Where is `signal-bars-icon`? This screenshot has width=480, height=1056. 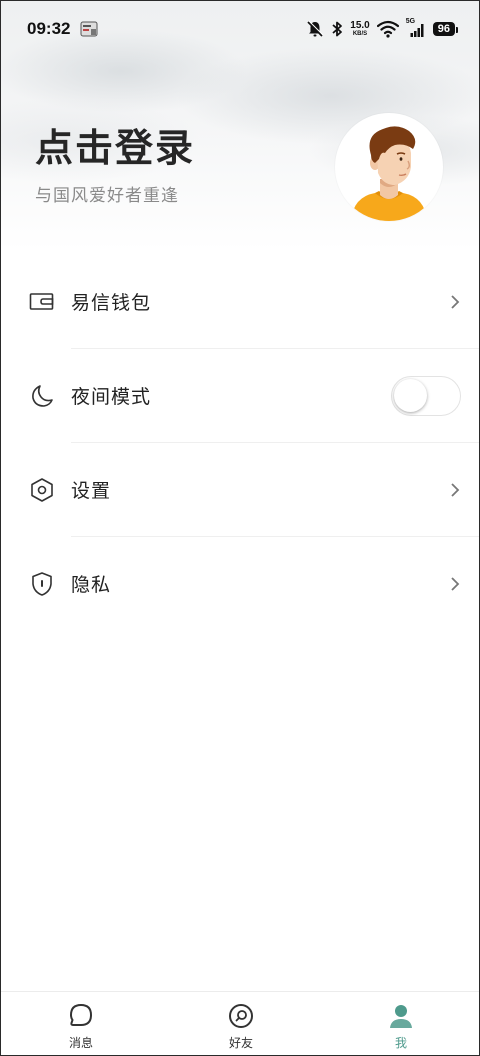
signal-bars-icon is located at coordinates (417, 30).